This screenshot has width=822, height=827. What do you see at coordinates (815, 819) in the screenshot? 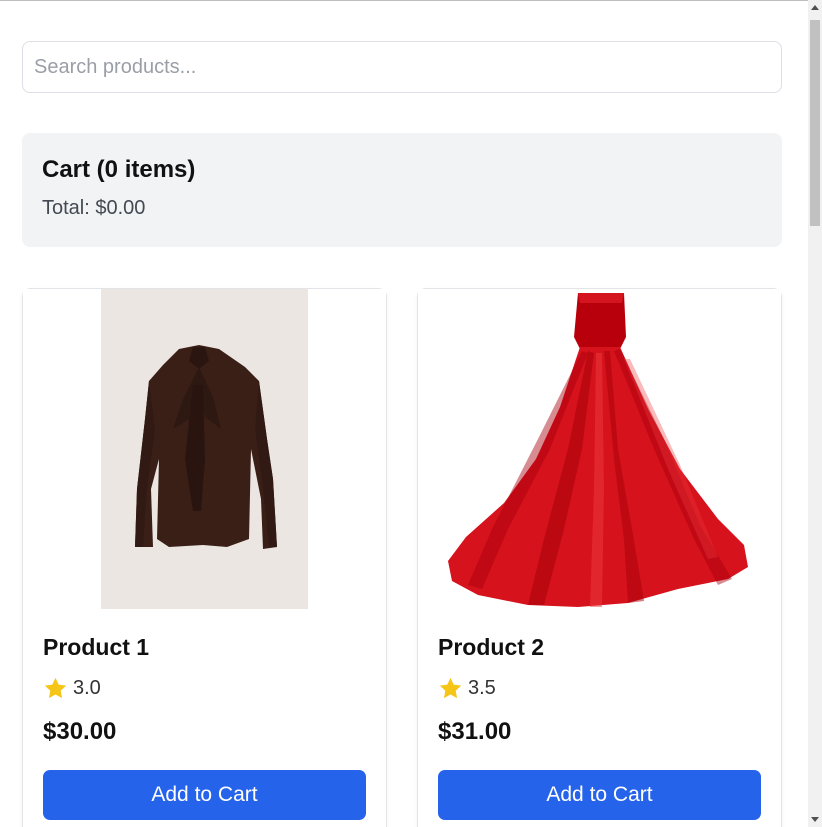
I see `scroll-down-arrow-icon` at bounding box center [815, 819].